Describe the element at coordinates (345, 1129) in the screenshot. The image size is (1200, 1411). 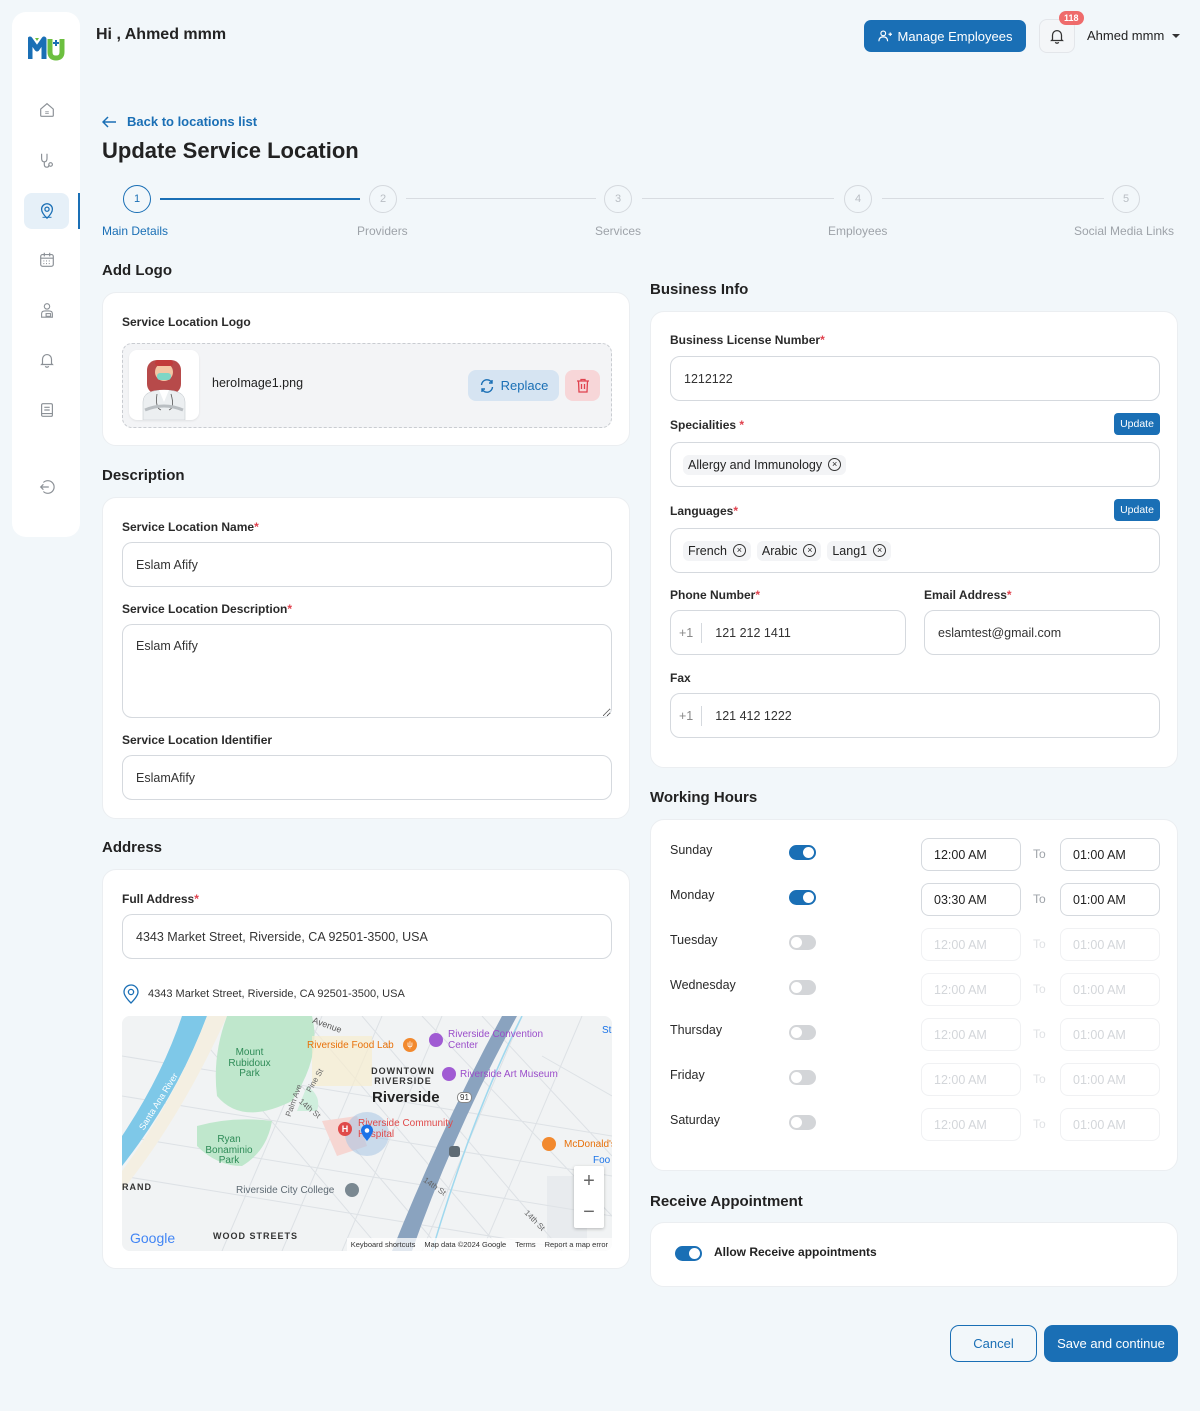
I see `hospital-pin-icon: H` at that location.